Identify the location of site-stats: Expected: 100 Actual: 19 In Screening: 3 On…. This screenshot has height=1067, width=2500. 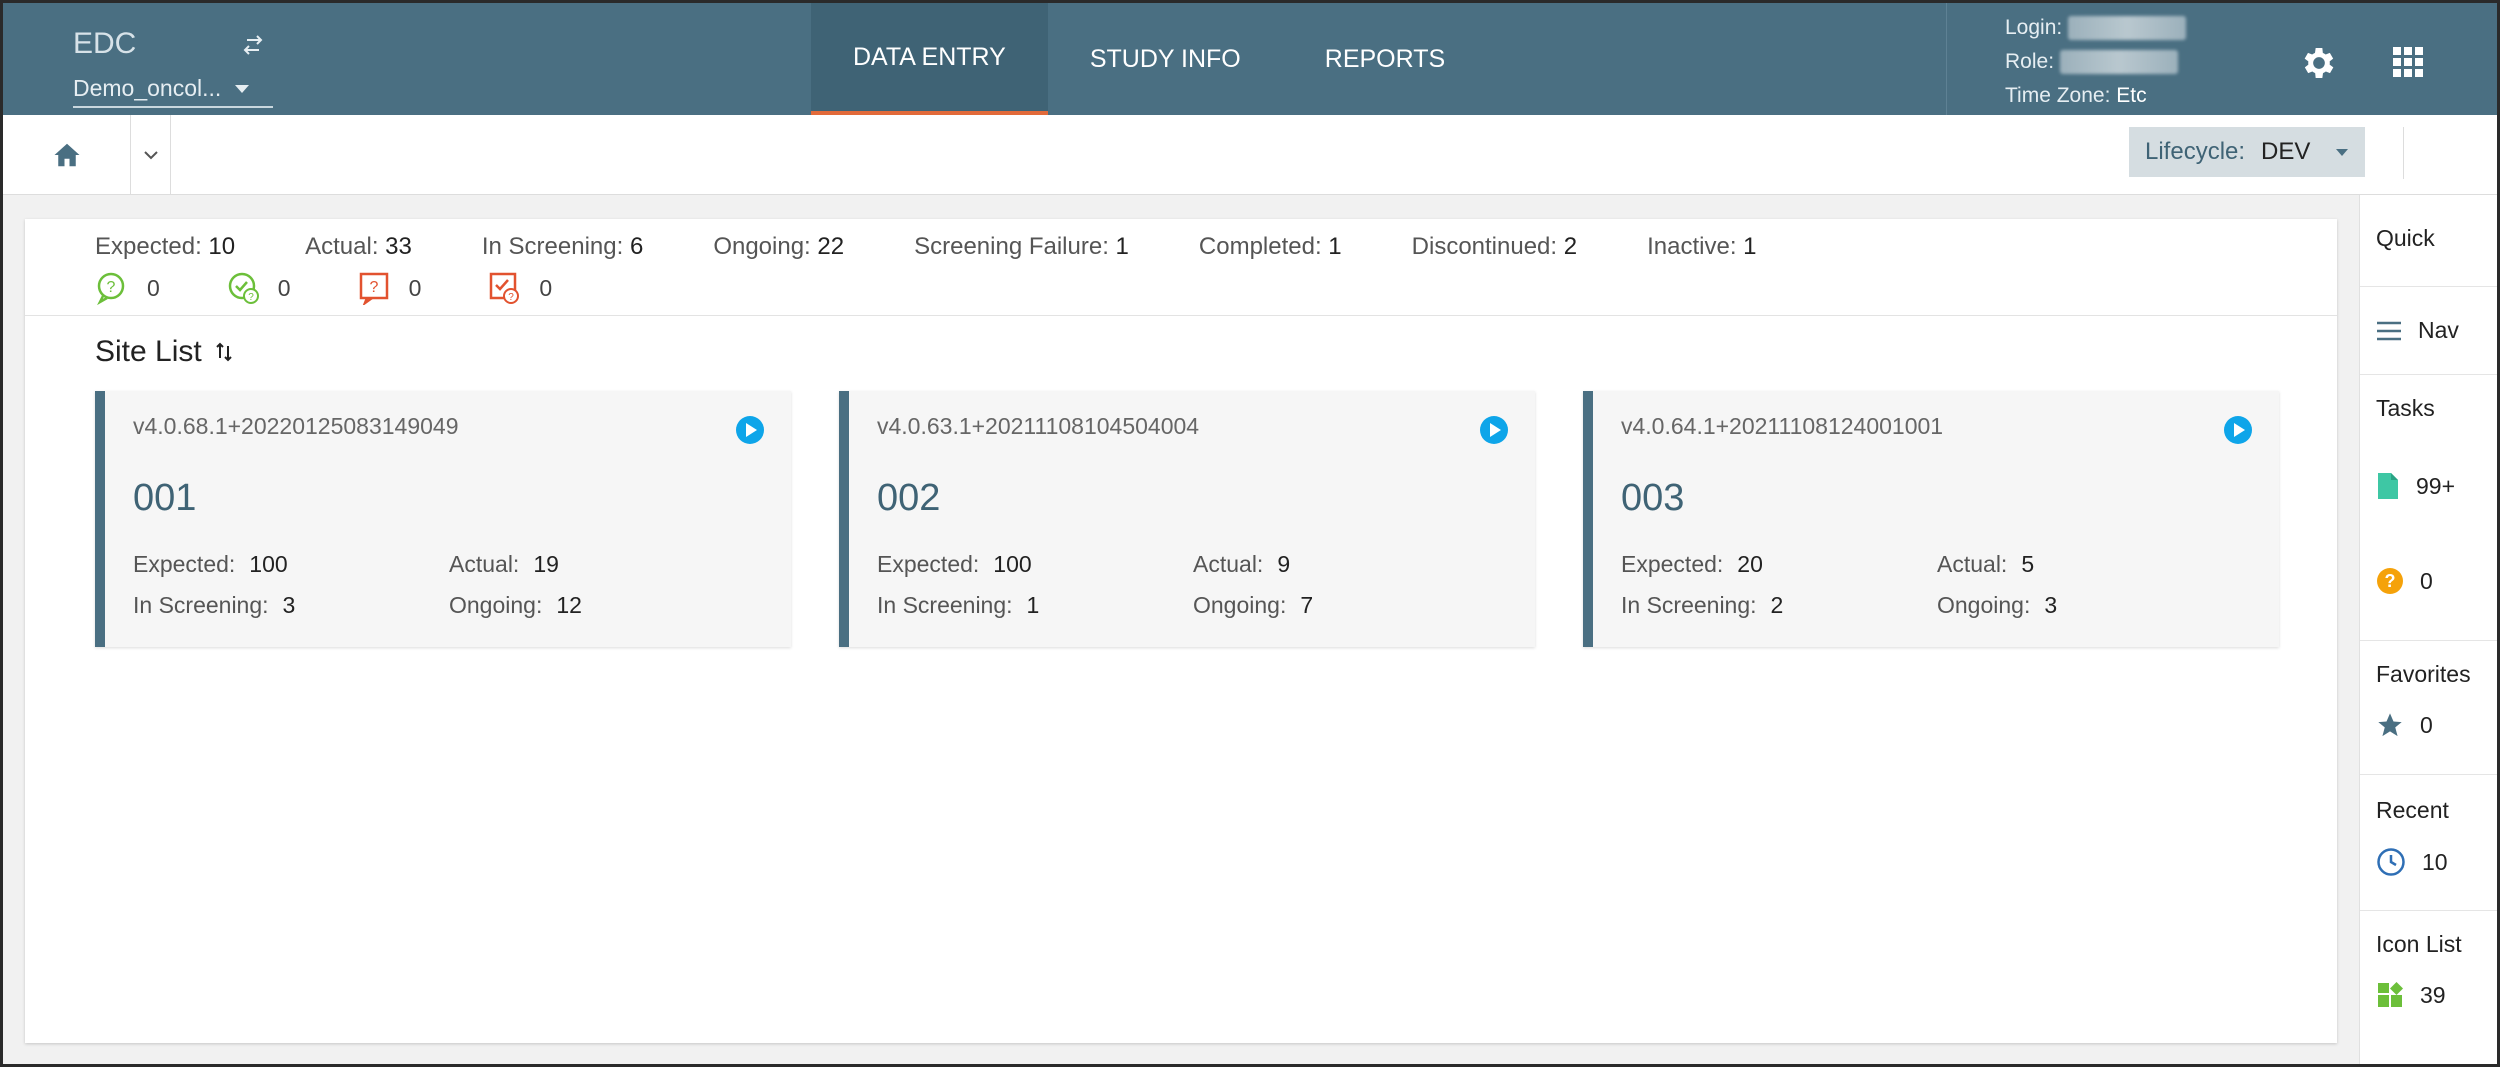
(443, 585).